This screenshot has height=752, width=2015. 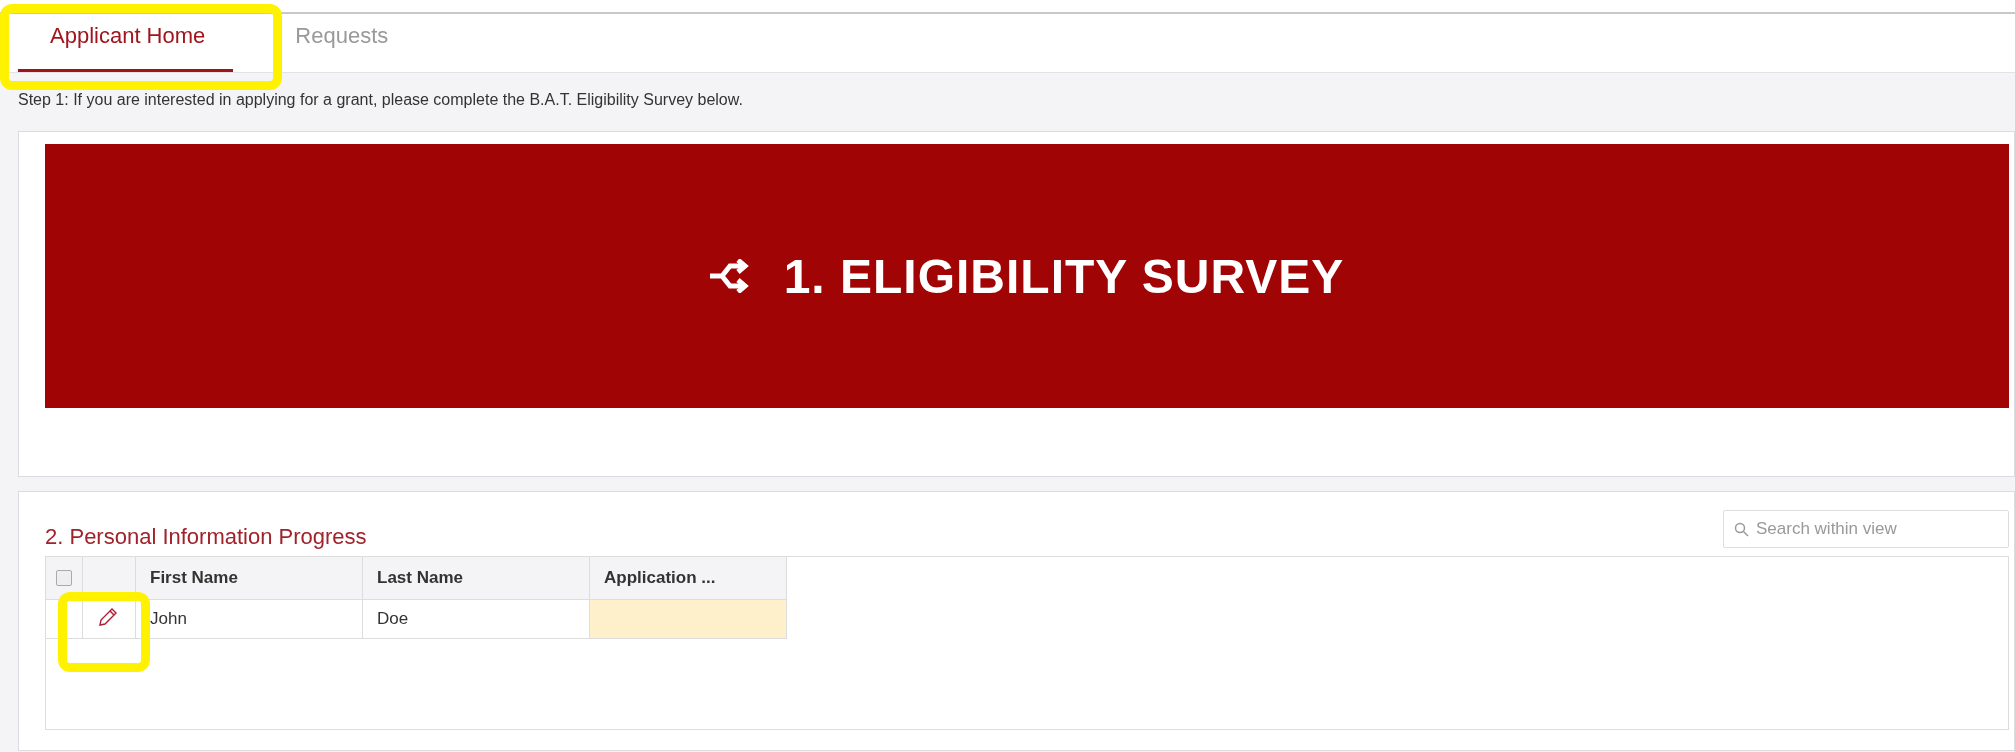 What do you see at coordinates (476, 578) in the screenshot?
I see `column-header: Last Name` at bounding box center [476, 578].